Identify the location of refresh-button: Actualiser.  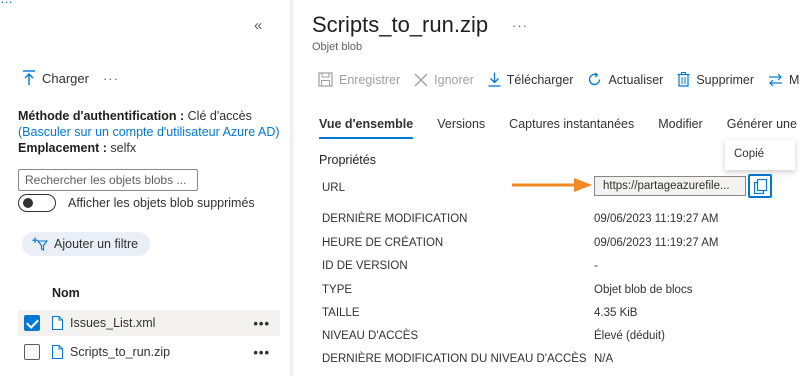
(625, 79).